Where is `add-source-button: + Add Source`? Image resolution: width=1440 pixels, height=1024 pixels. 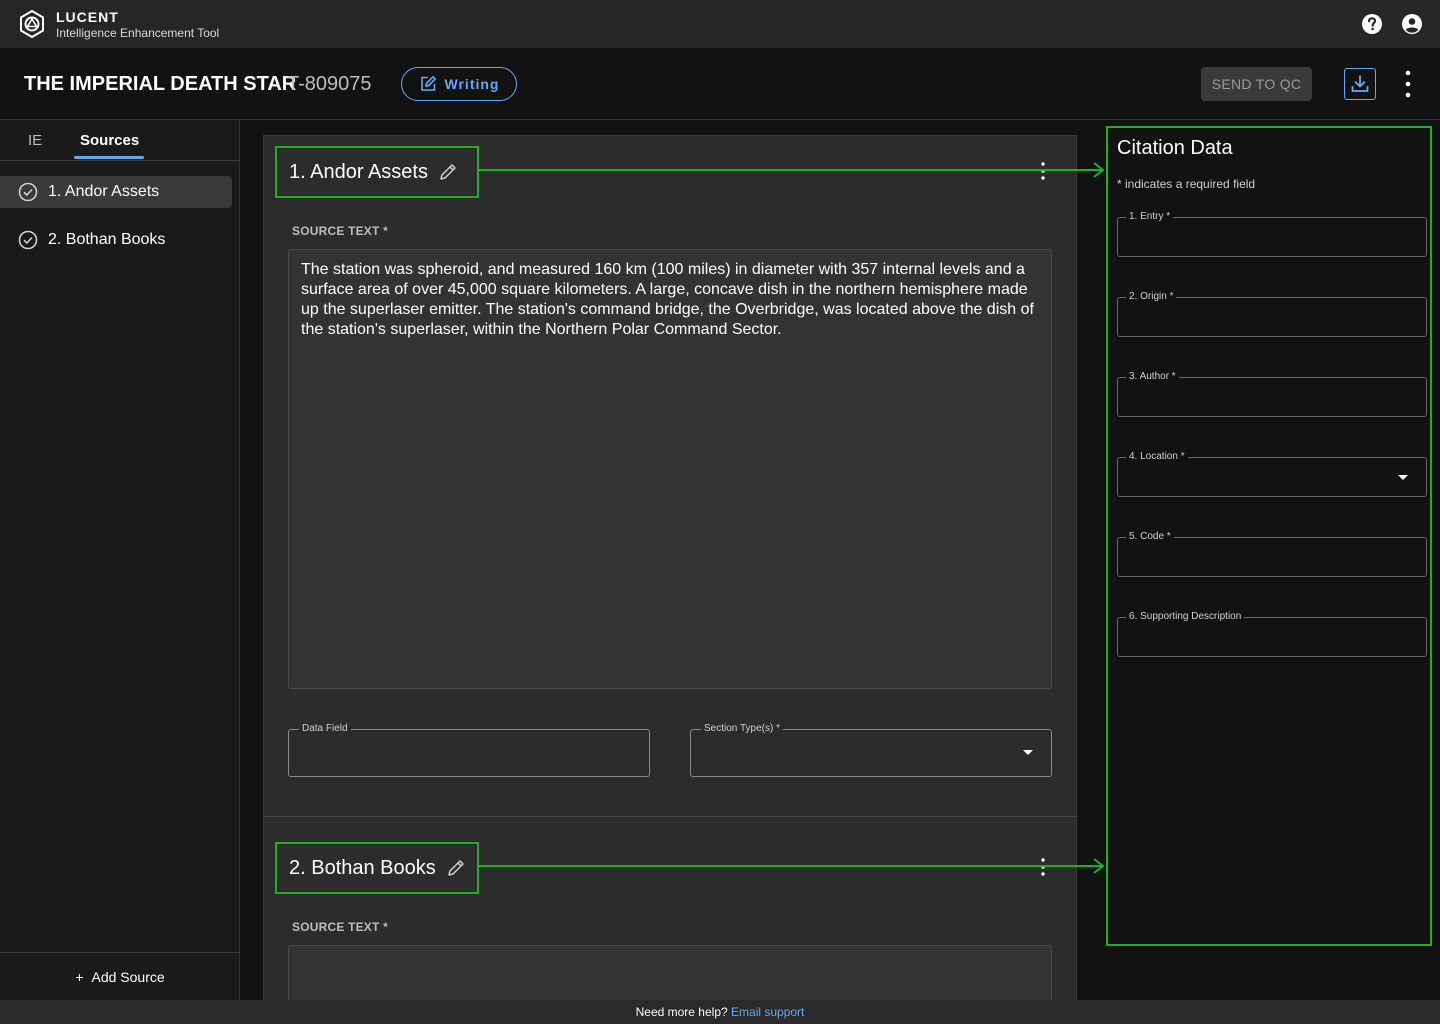 add-source-button: + Add Source is located at coordinates (120, 976).